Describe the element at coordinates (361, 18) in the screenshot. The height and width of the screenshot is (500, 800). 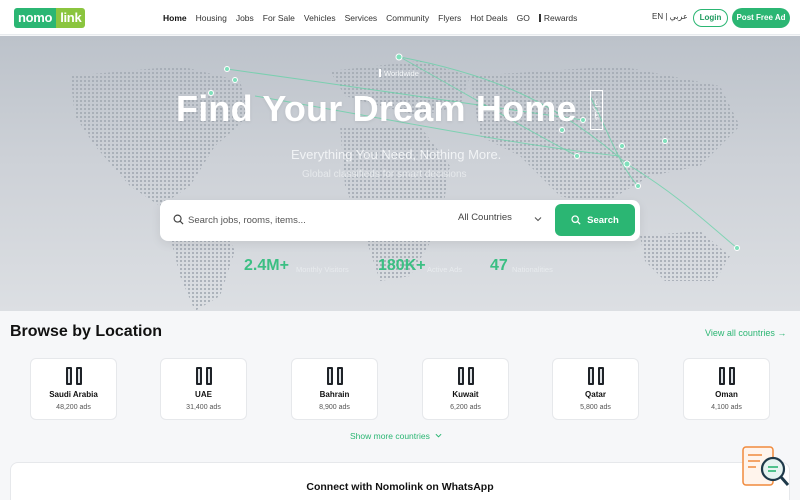
I see `nav-services: Services` at that location.